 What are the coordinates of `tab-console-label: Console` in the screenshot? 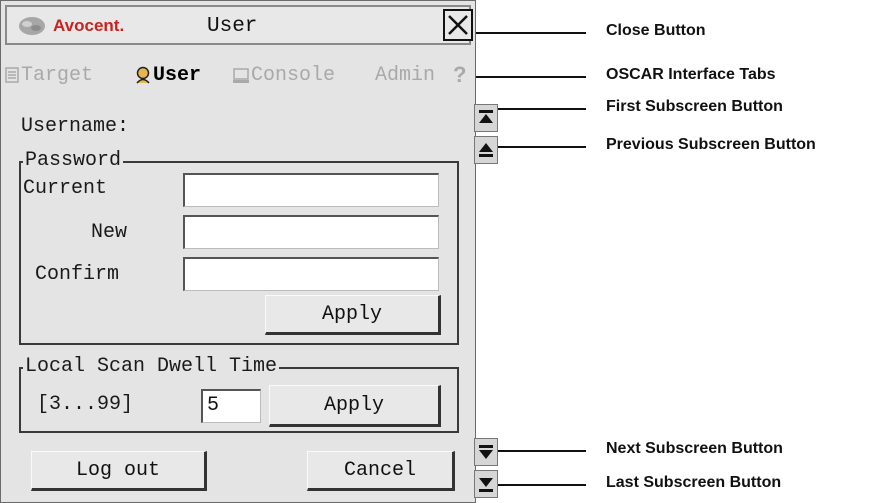 It's located at (293, 75).